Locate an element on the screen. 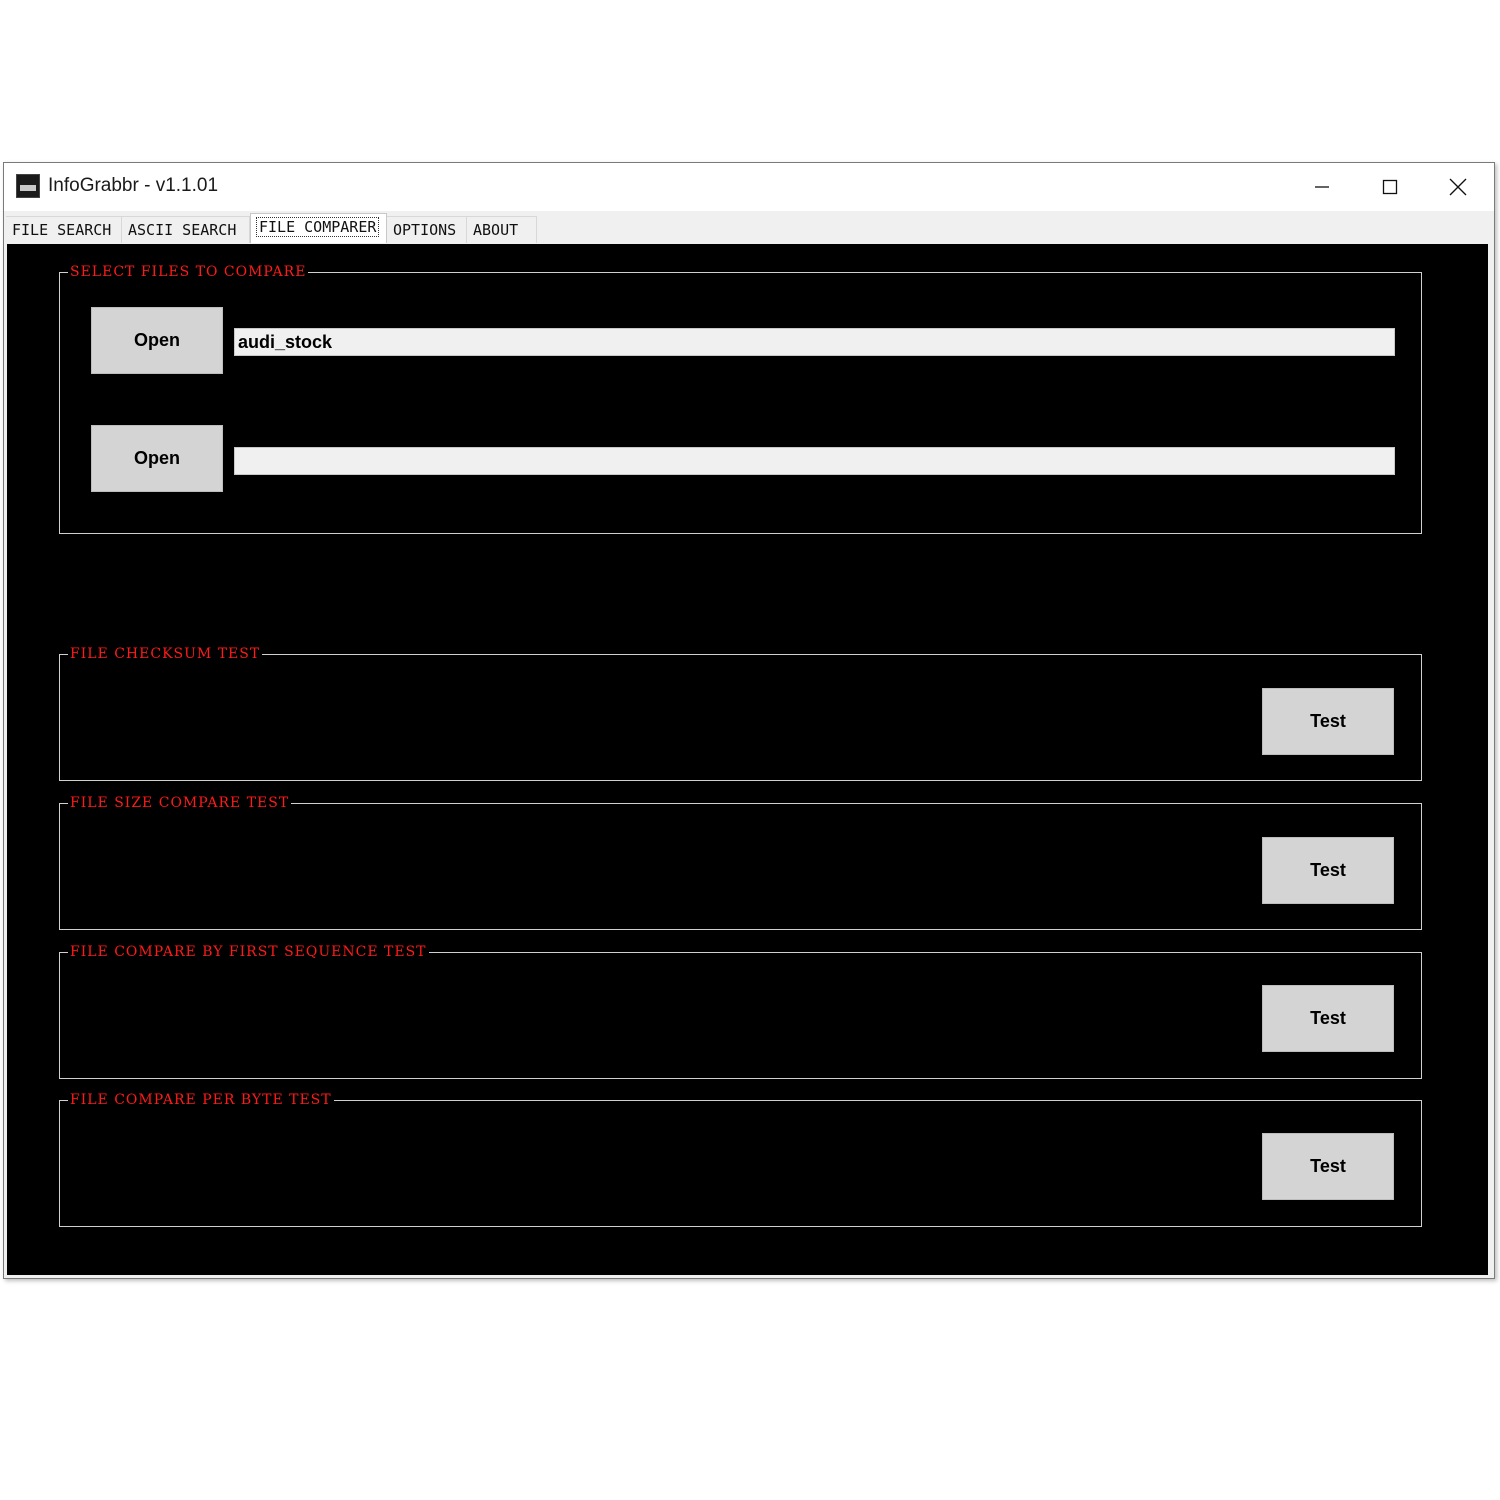 This screenshot has width=1500, height=1500. window-title: InfoGrabbr - v1.1.01 is located at coordinates (133, 185).